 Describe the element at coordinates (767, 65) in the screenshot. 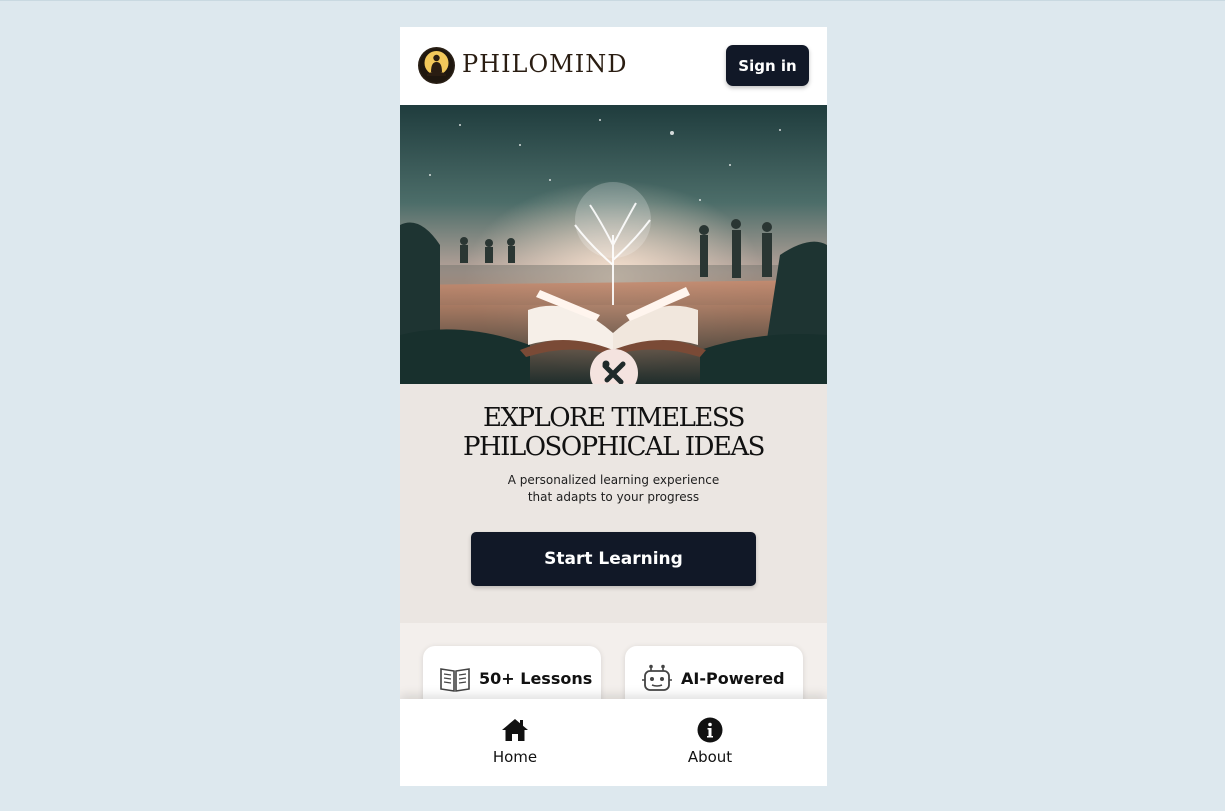

I see `sign-in-button: Sign in` at that location.